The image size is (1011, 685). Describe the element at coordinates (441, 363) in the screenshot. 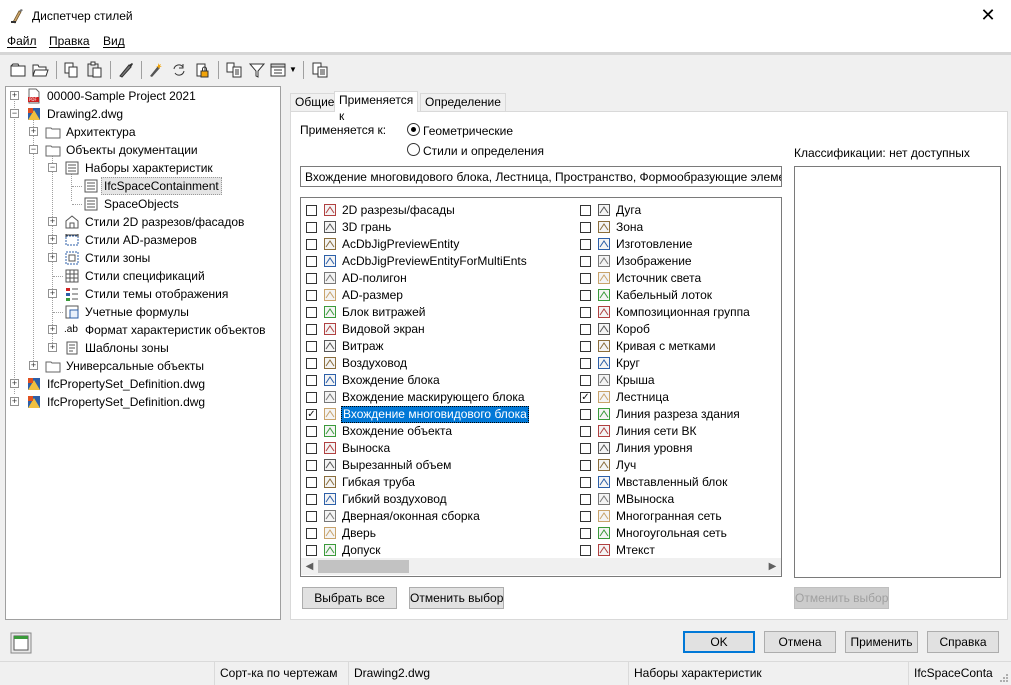

I see `object-type-row: Воздуховод` at that location.